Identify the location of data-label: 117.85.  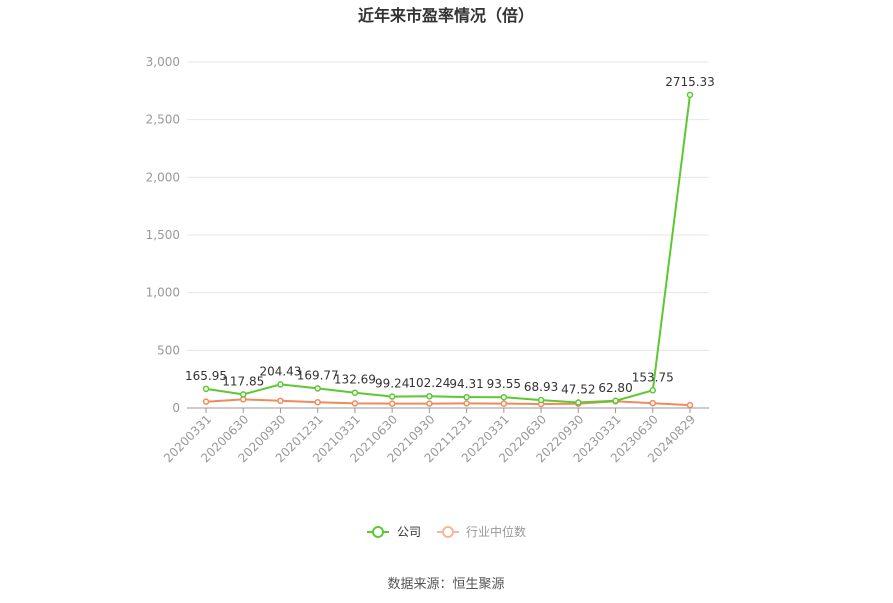
(243, 381).